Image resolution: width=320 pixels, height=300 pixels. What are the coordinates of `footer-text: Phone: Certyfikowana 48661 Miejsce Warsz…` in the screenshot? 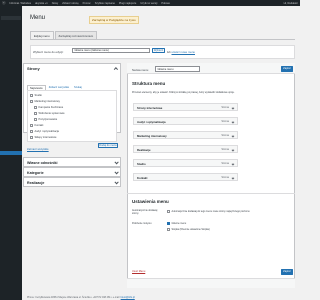 It's located at (73, 297).